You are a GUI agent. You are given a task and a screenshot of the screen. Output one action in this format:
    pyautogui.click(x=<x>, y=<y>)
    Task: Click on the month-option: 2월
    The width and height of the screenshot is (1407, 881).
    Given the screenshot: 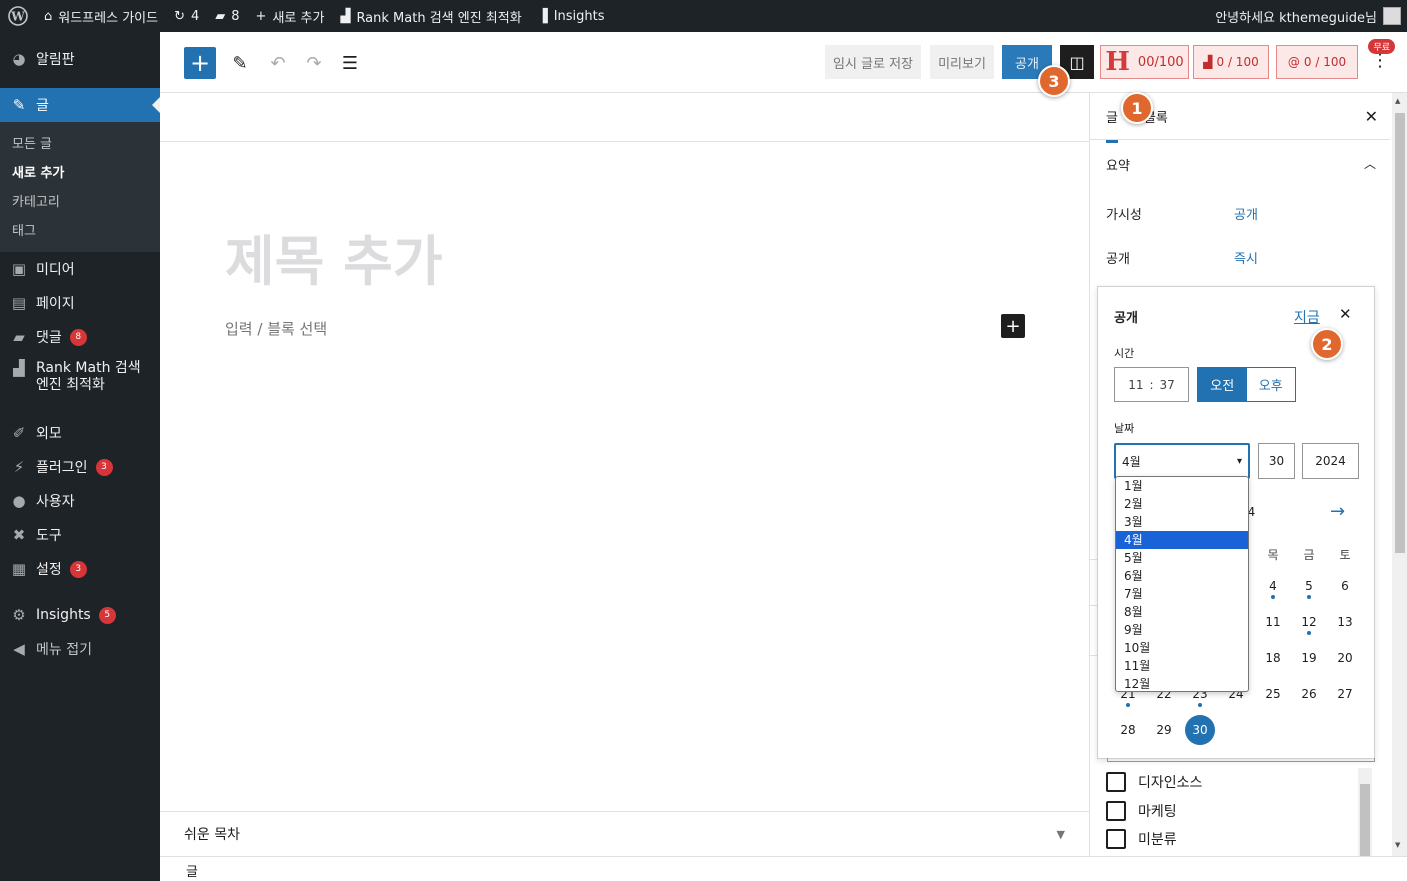 What is the action you would take?
    pyautogui.click(x=1182, y=504)
    